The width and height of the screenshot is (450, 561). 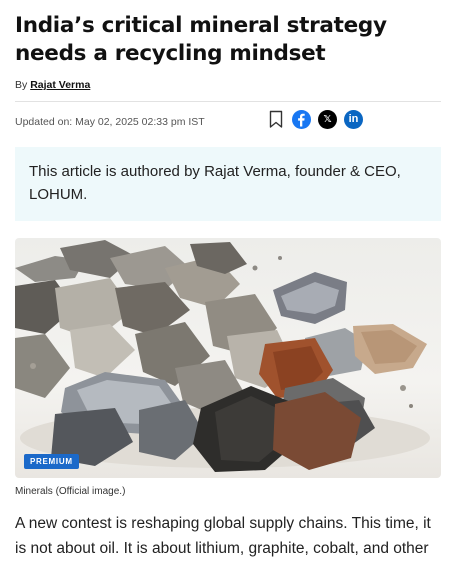 What do you see at coordinates (51, 461) in the screenshot?
I see `premium-badge: PREMIUM` at bounding box center [51, 461].